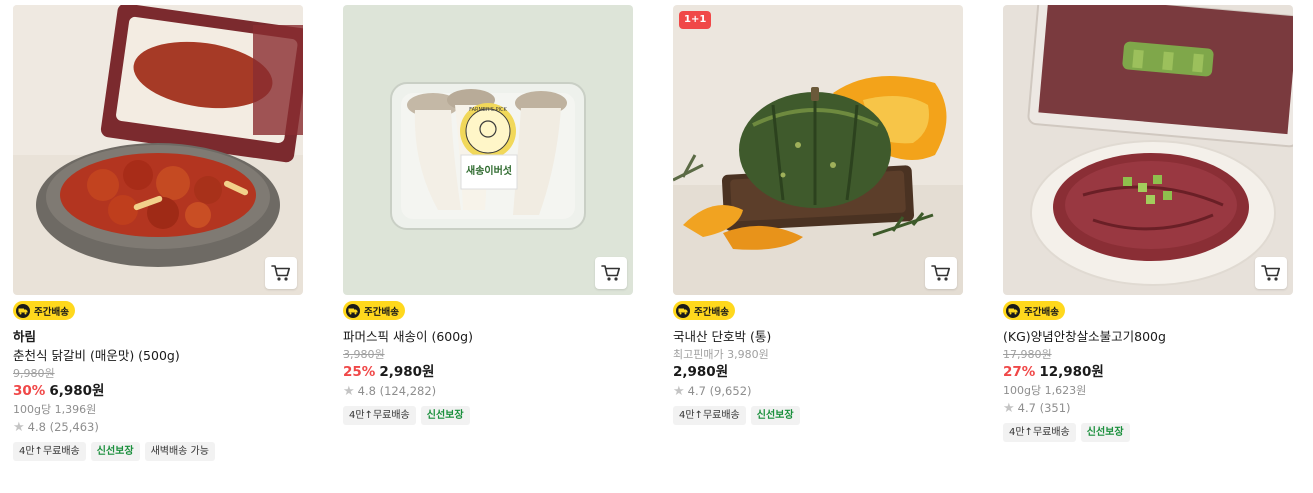  I want to click on rating-value: 4.7 (9,652), so click(719, 390).